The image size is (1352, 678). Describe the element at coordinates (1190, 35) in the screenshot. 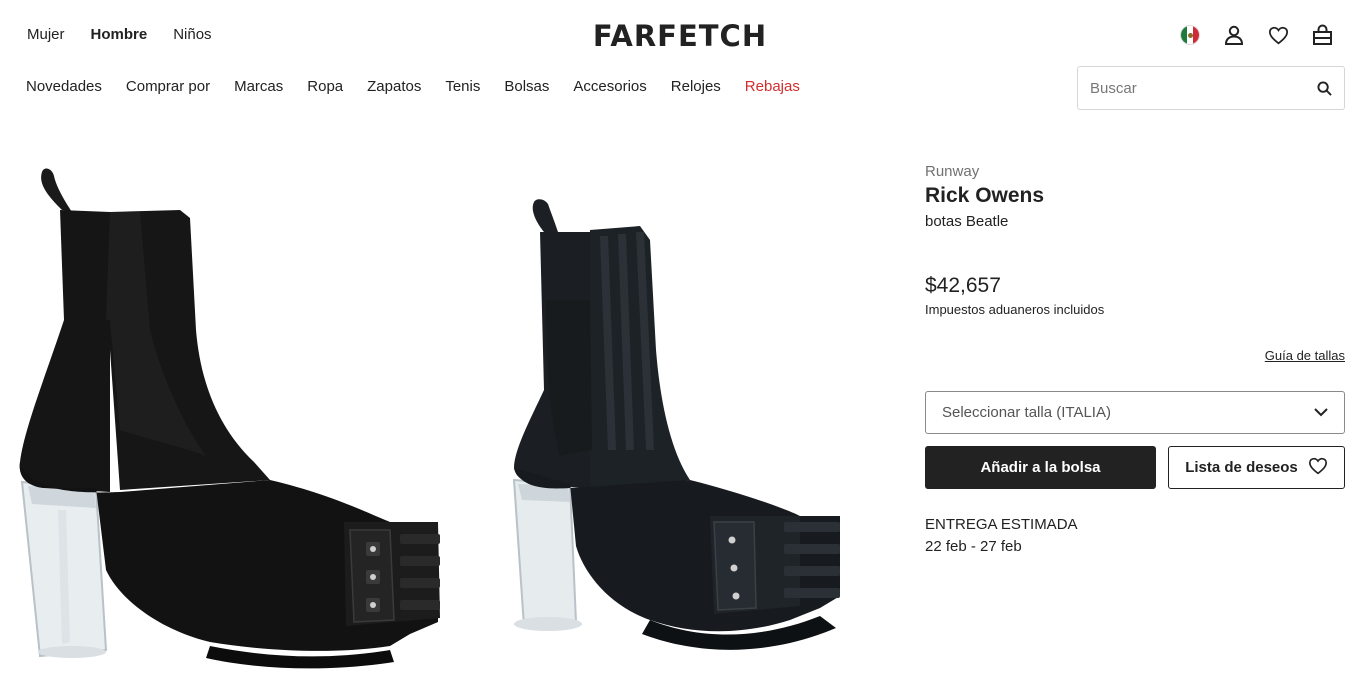

I see `mexico-flag-icon` at that location.